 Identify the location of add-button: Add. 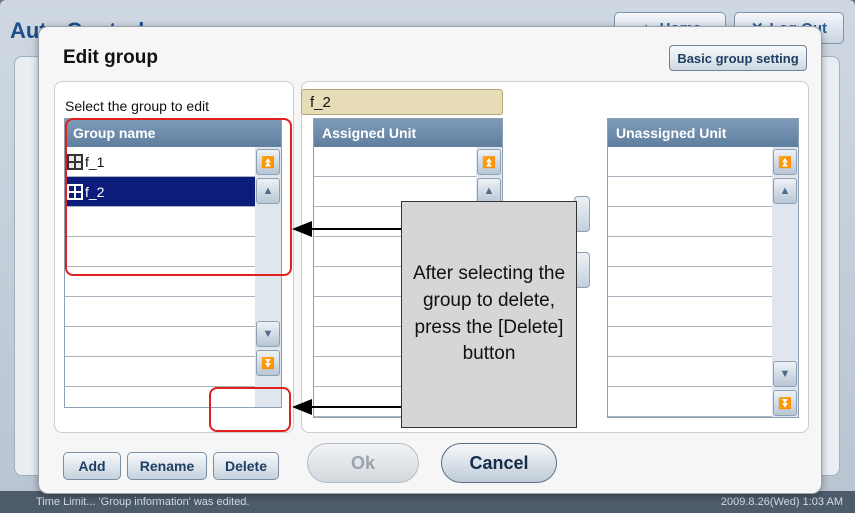
(92, 466).